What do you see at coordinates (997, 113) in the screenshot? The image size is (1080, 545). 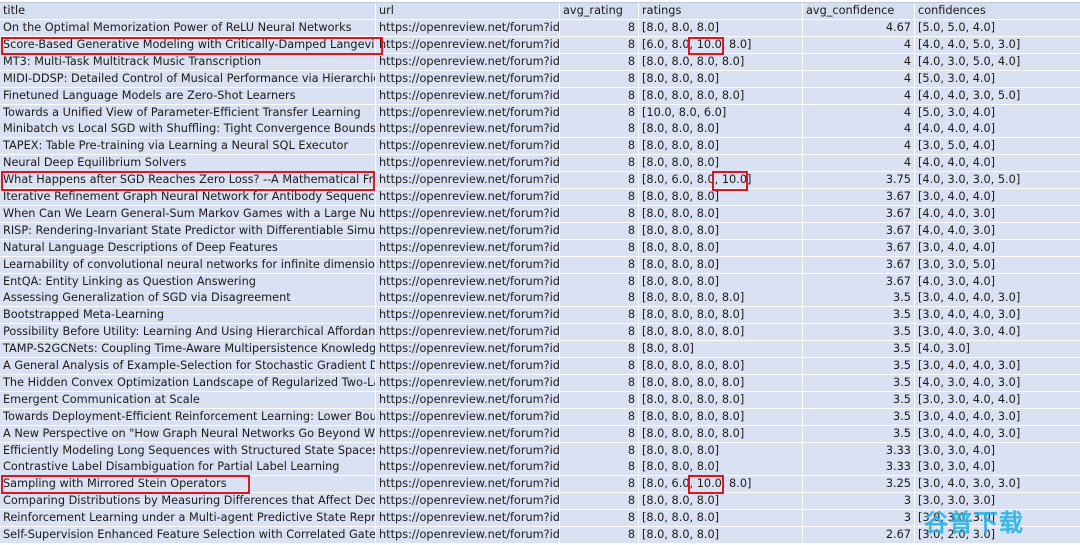 I see `cell-confidences: [5.0, 3.0, 4.0]` at bounding box center [997, 113].